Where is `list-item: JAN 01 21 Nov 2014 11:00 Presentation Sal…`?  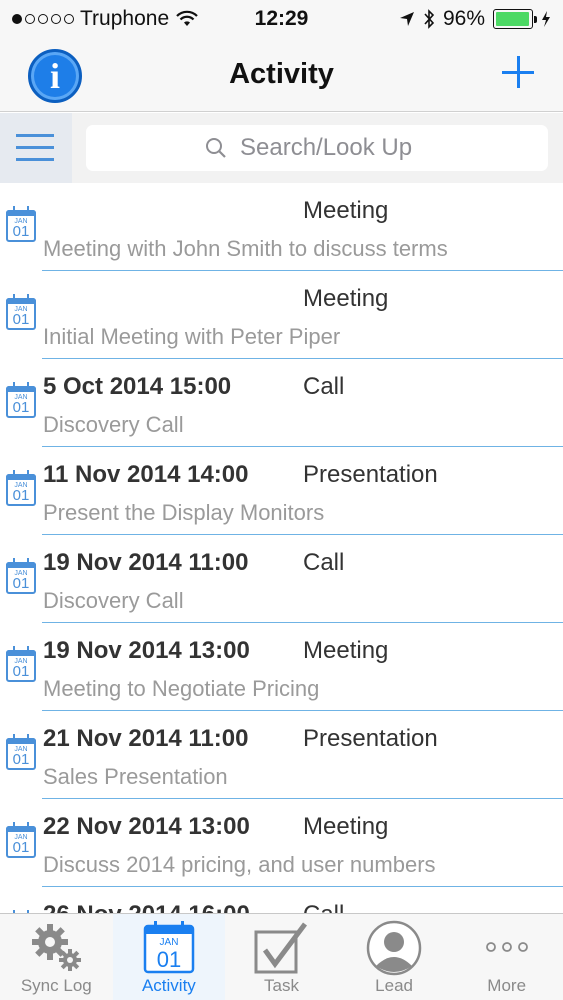 list-item: JAN 01 21 Nov 2014 11:00 Presentation Sal… is located at coordinates (281, 755).